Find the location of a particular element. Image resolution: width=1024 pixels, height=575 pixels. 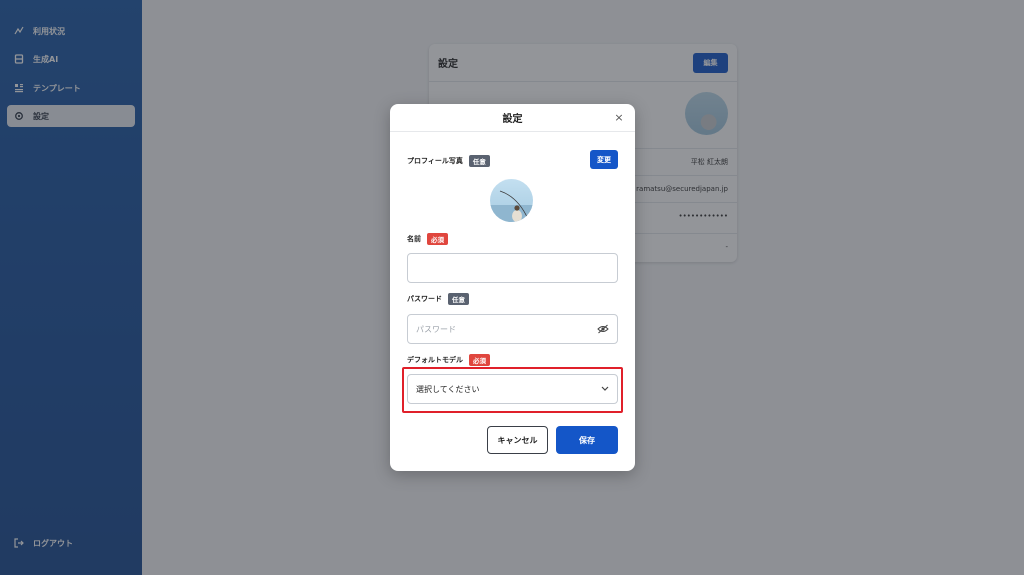

name-label-row: 名前 必須 is located at coordinates (427, 239).